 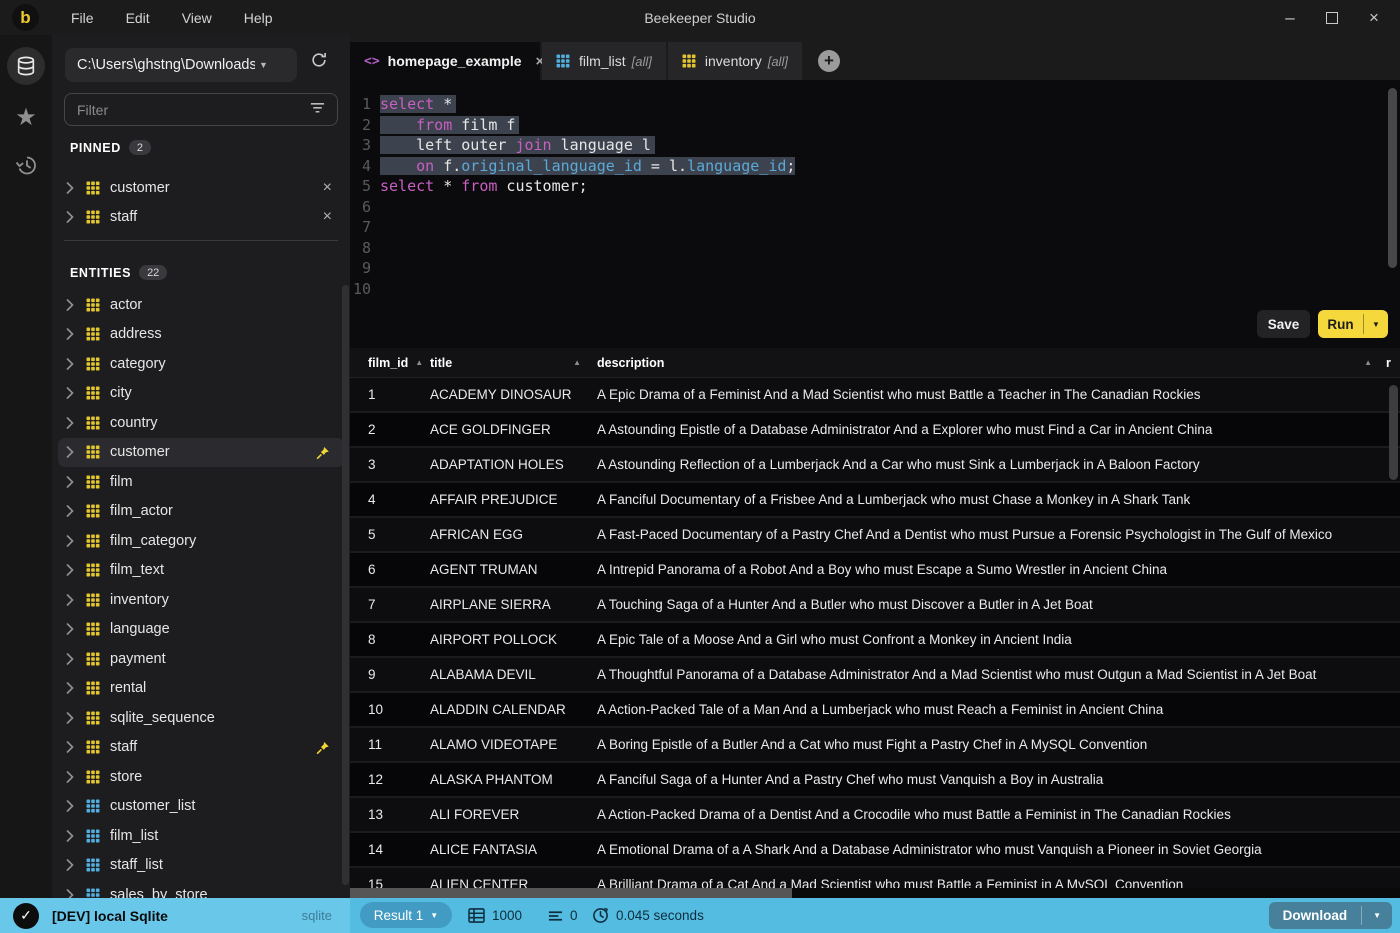 What do you see at coordinates (197, 18) in the screenshot?
I see `menu-view: View` at bounding box center [197, 18].